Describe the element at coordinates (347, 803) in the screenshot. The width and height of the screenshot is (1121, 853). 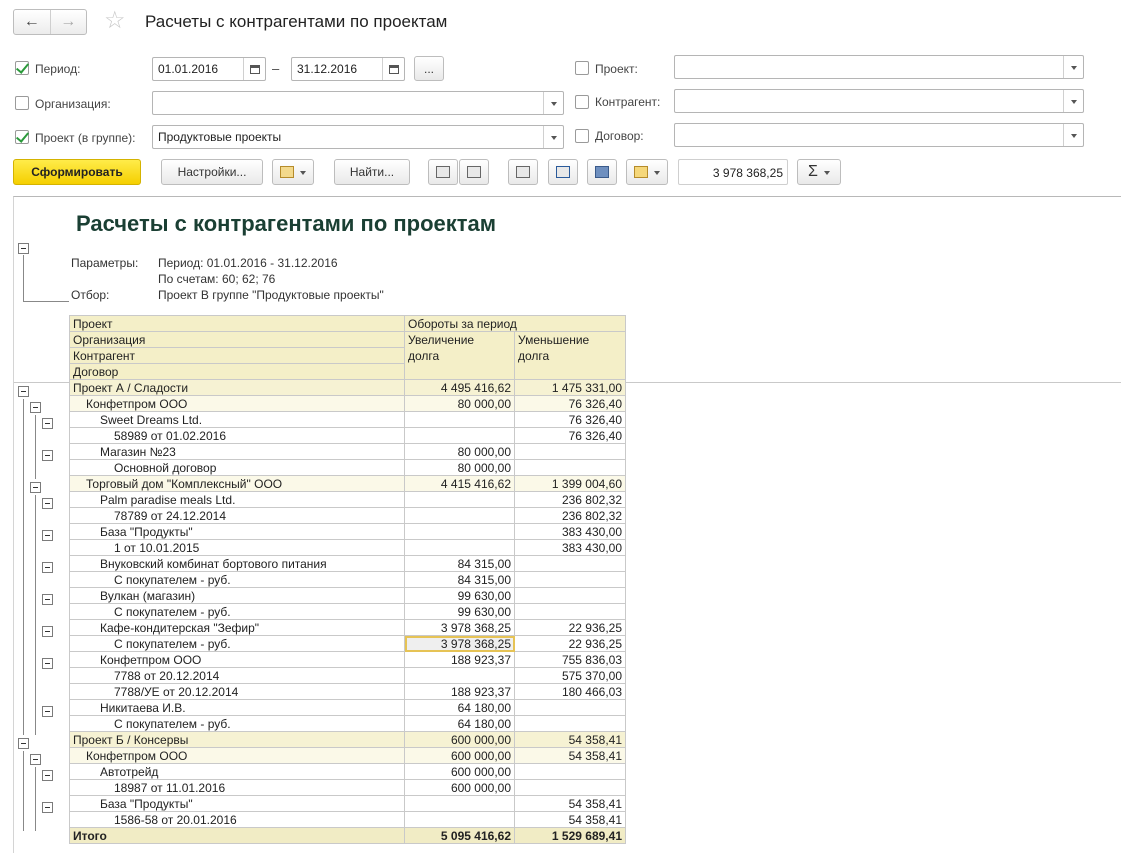
I see `table-row: База "Продукты" 54 358,41` at that location.